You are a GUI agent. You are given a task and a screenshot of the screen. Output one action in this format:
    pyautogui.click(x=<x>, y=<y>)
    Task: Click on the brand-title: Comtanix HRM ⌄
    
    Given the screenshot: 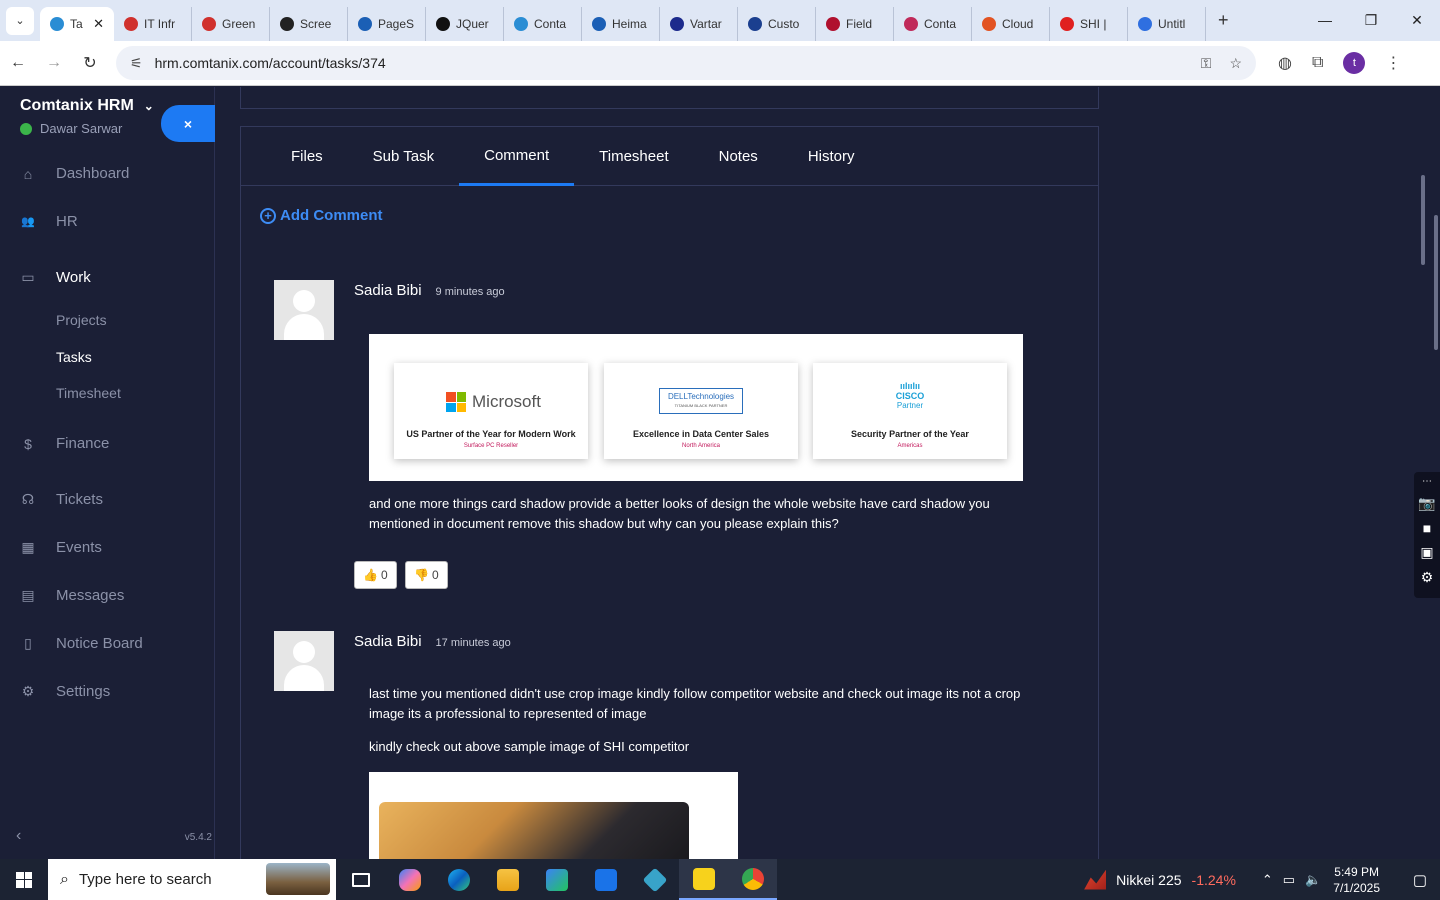 What is the action you would take?
    pyautogui.click(x=87, y=106)
    